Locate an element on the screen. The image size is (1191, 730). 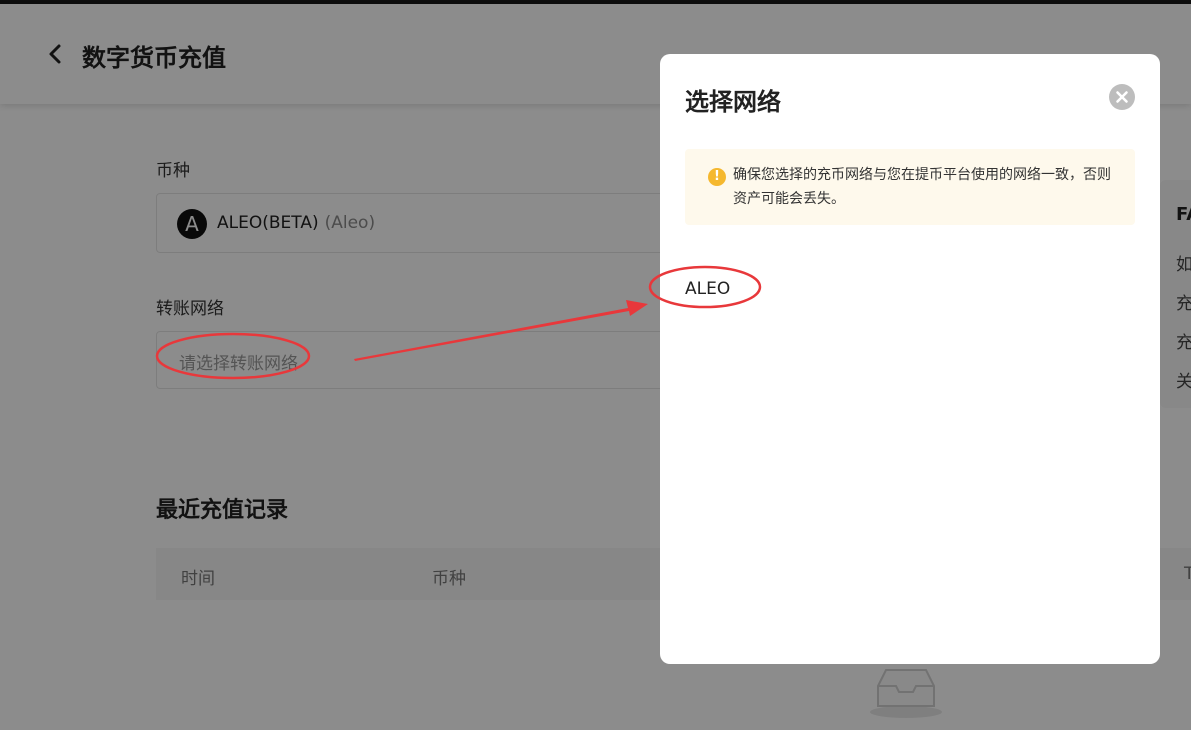
warning-text: 确保您选择的充币网络与您在提币平台使用的网络一致，否则资产可能会丢失。 is located at coordinates (922, 187).